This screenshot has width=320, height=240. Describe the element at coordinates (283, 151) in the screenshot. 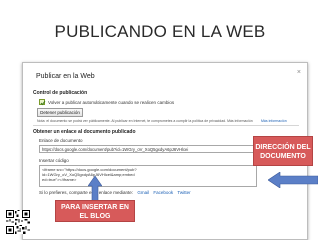

I see `callout-document-url: DIRECCIÓN DEL DOCUMENTO` at that location.